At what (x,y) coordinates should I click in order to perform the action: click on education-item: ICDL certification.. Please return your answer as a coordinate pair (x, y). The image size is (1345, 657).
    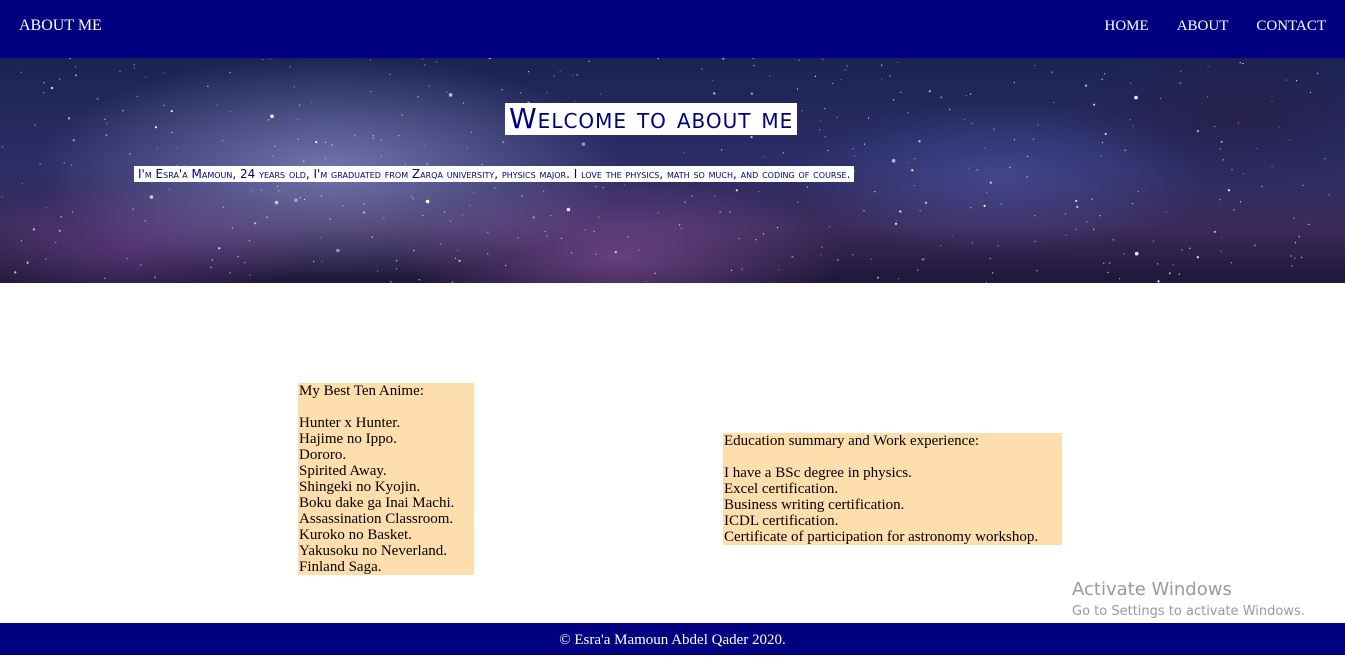
    Looking at the image, I should click on (781, 521).